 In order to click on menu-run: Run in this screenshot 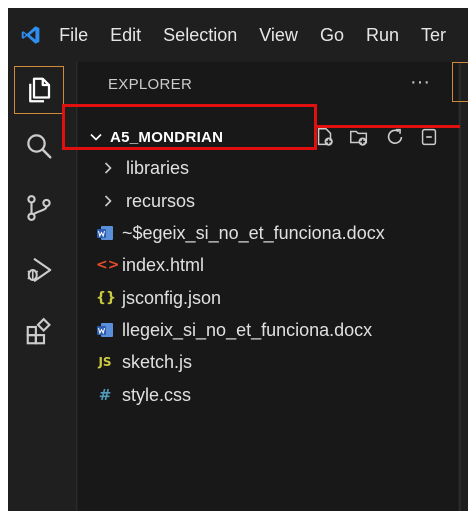, I will do `click(382, 35)`.